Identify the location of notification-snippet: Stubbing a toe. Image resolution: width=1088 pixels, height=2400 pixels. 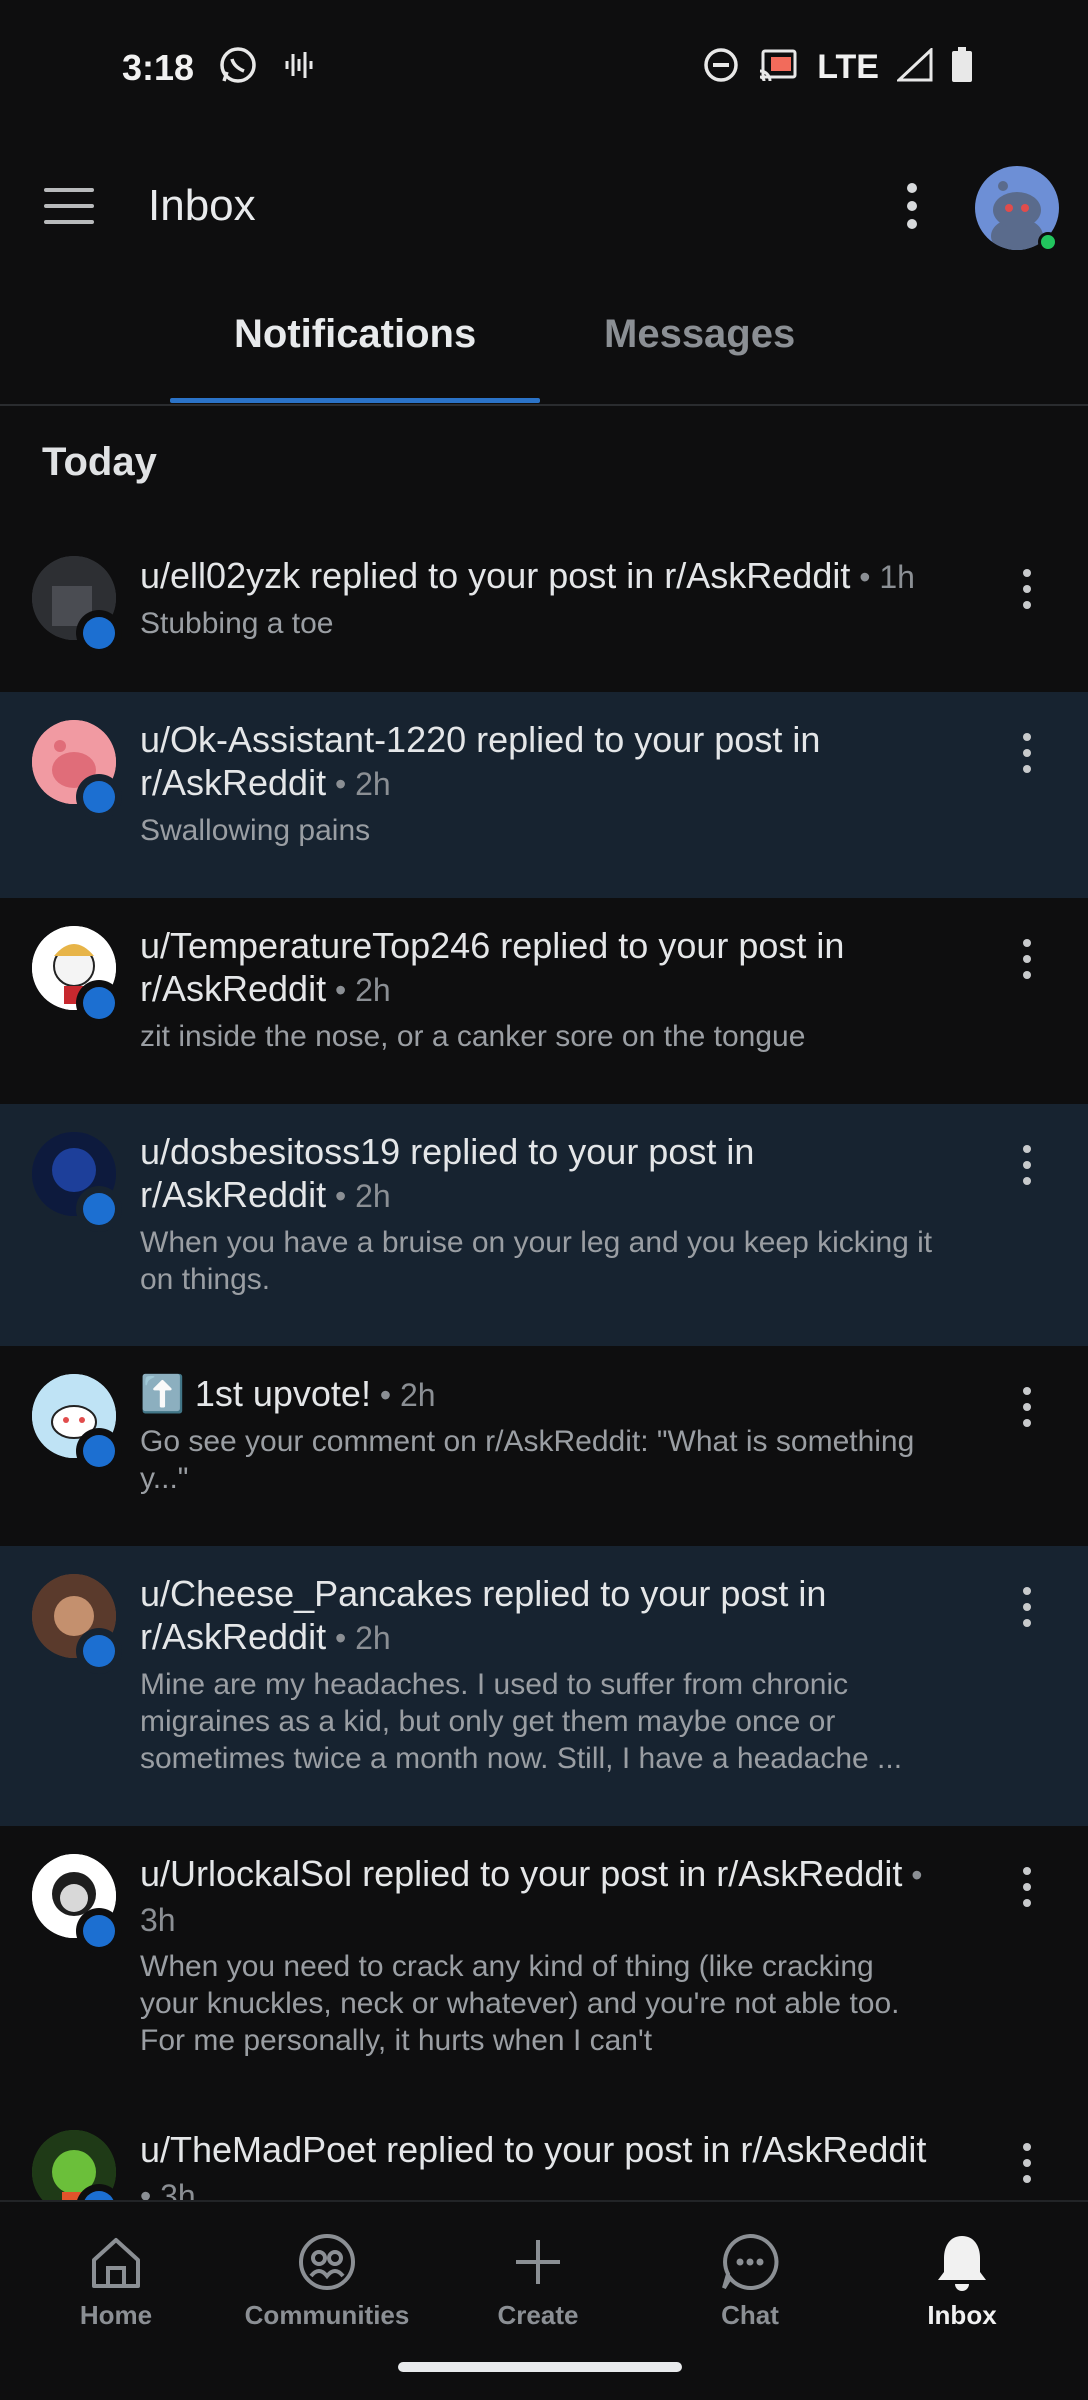
(237, 623).